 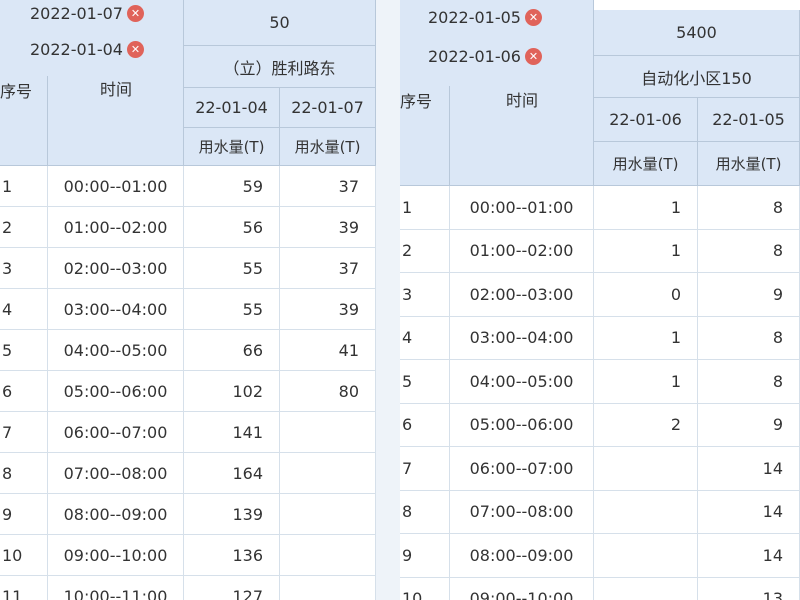 I want to click on date-filter-chip: 2022-01-05 ✕, so click(x=485, y=17).